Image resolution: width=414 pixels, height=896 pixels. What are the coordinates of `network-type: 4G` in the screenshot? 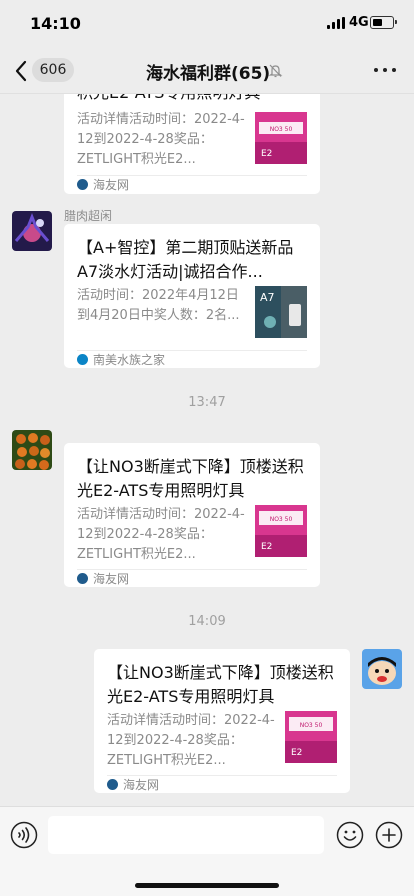 It's located at (359, 22).